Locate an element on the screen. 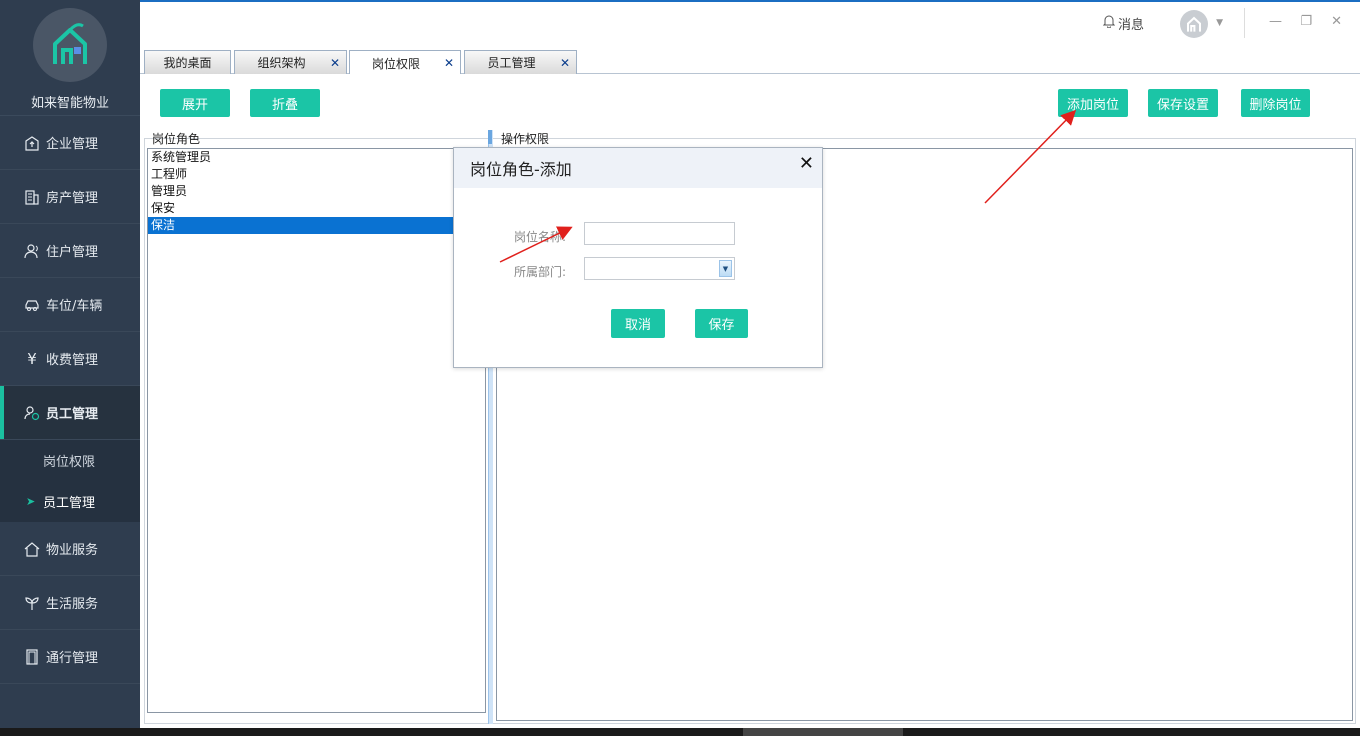  tab-staff-management: 员工管理 ✕ is located at coordinates (520, 62).